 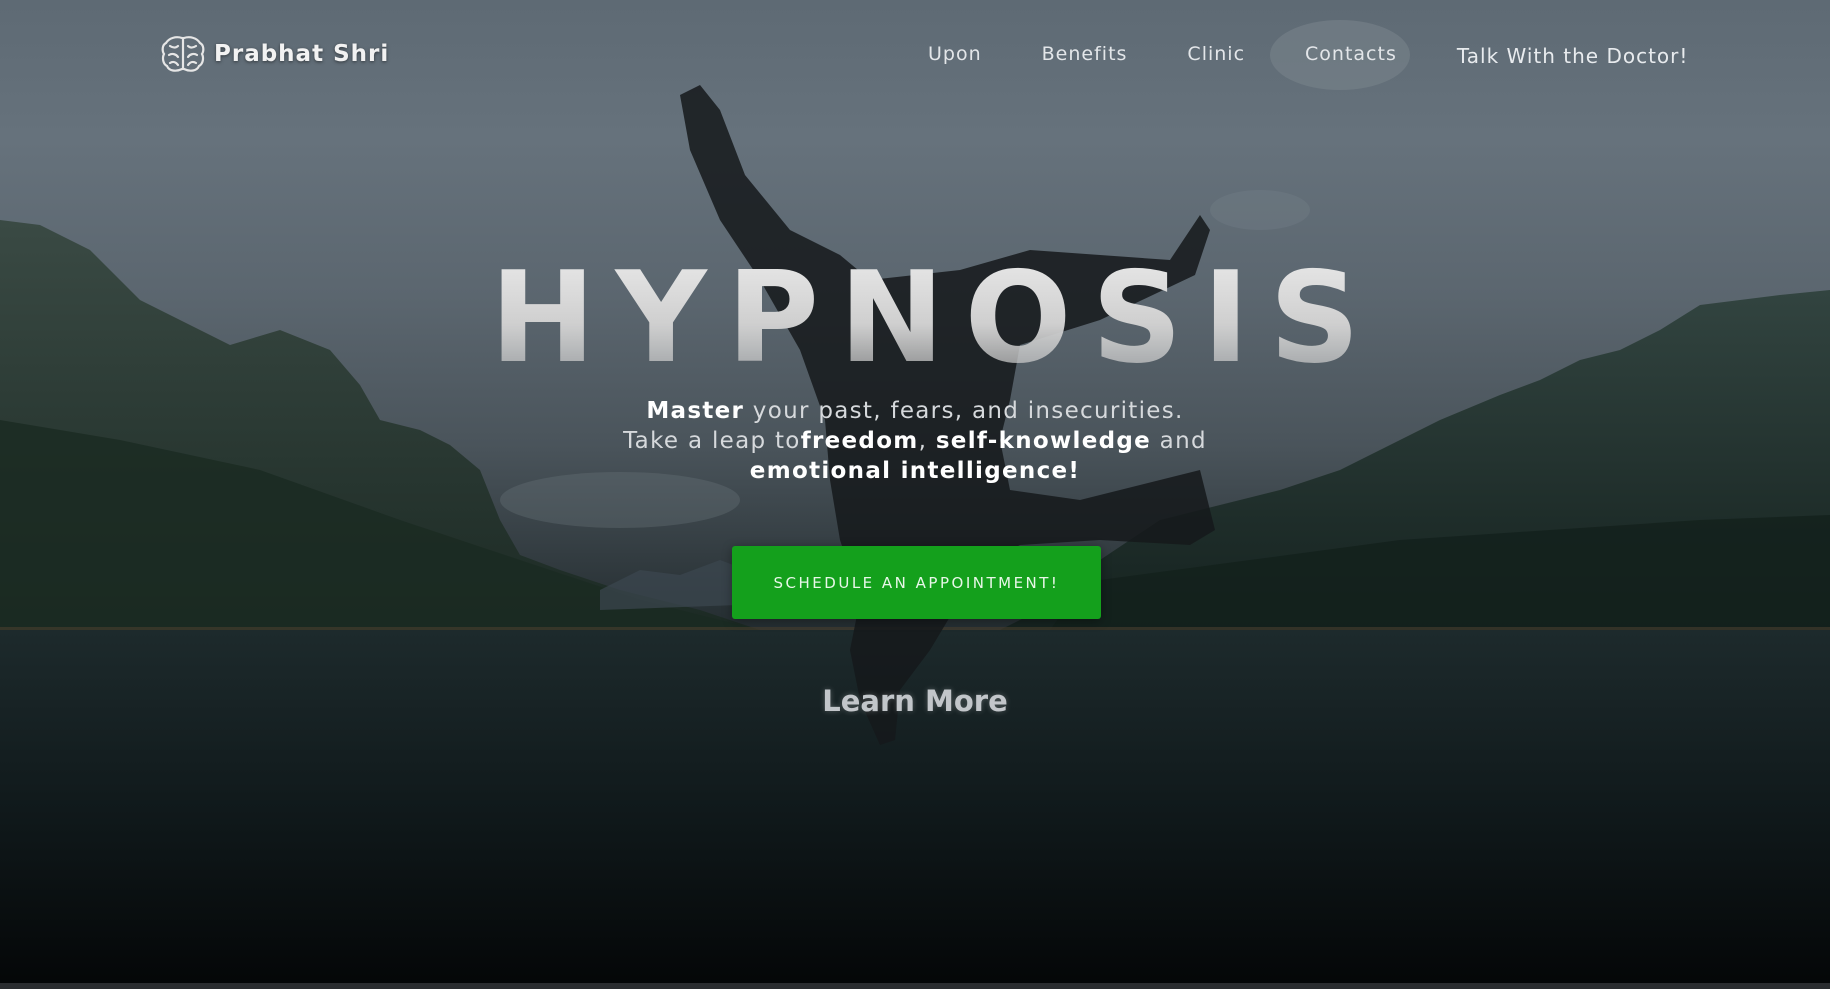 I want to click on nav-link-clinic: Clinic, so click(x=1216, y=54).